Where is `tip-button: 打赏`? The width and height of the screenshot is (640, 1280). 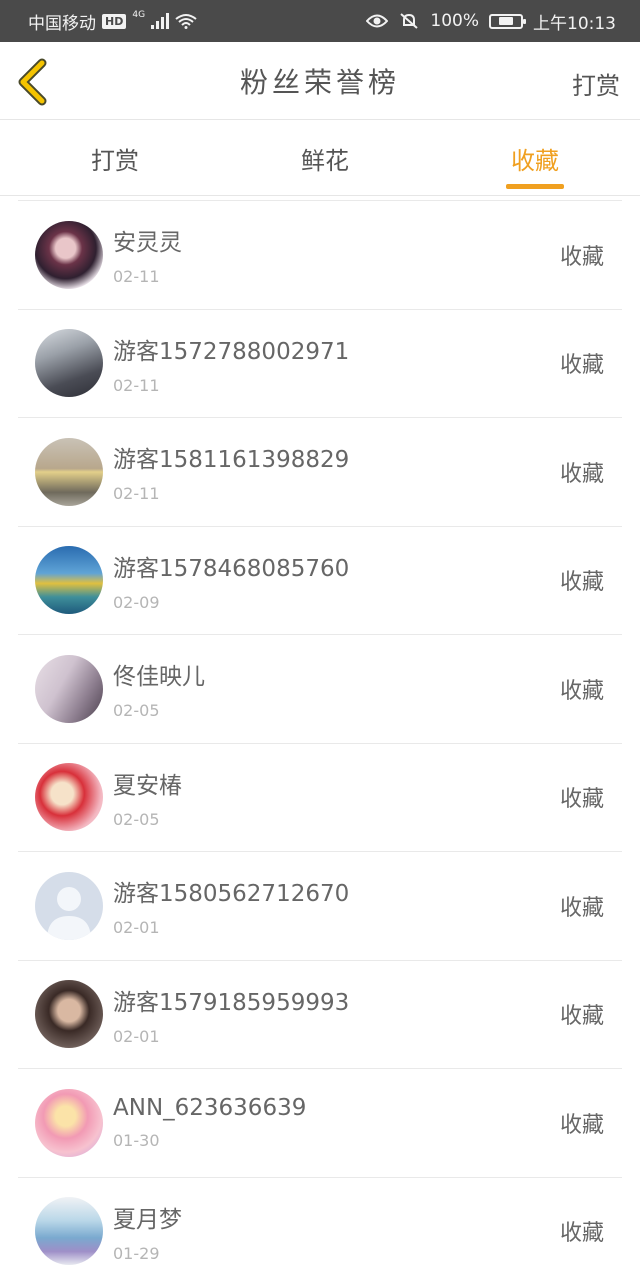 tip-button: 打赏 is located at coordinates (596, 83).